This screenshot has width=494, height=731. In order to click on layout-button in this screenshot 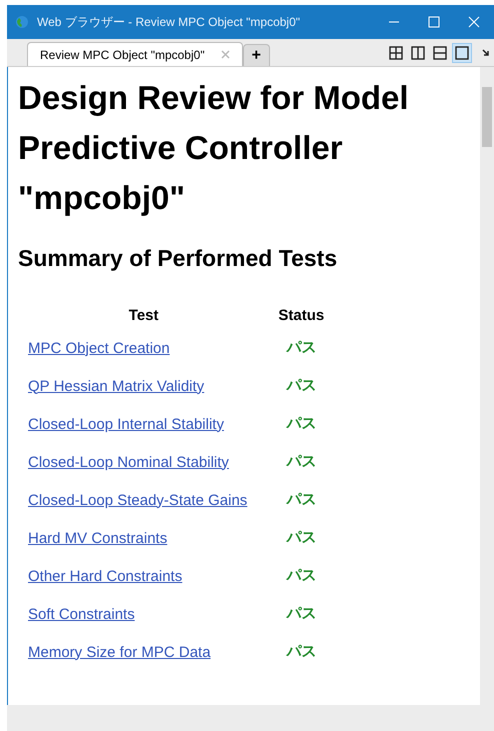, I will do `click(462, 53)`.